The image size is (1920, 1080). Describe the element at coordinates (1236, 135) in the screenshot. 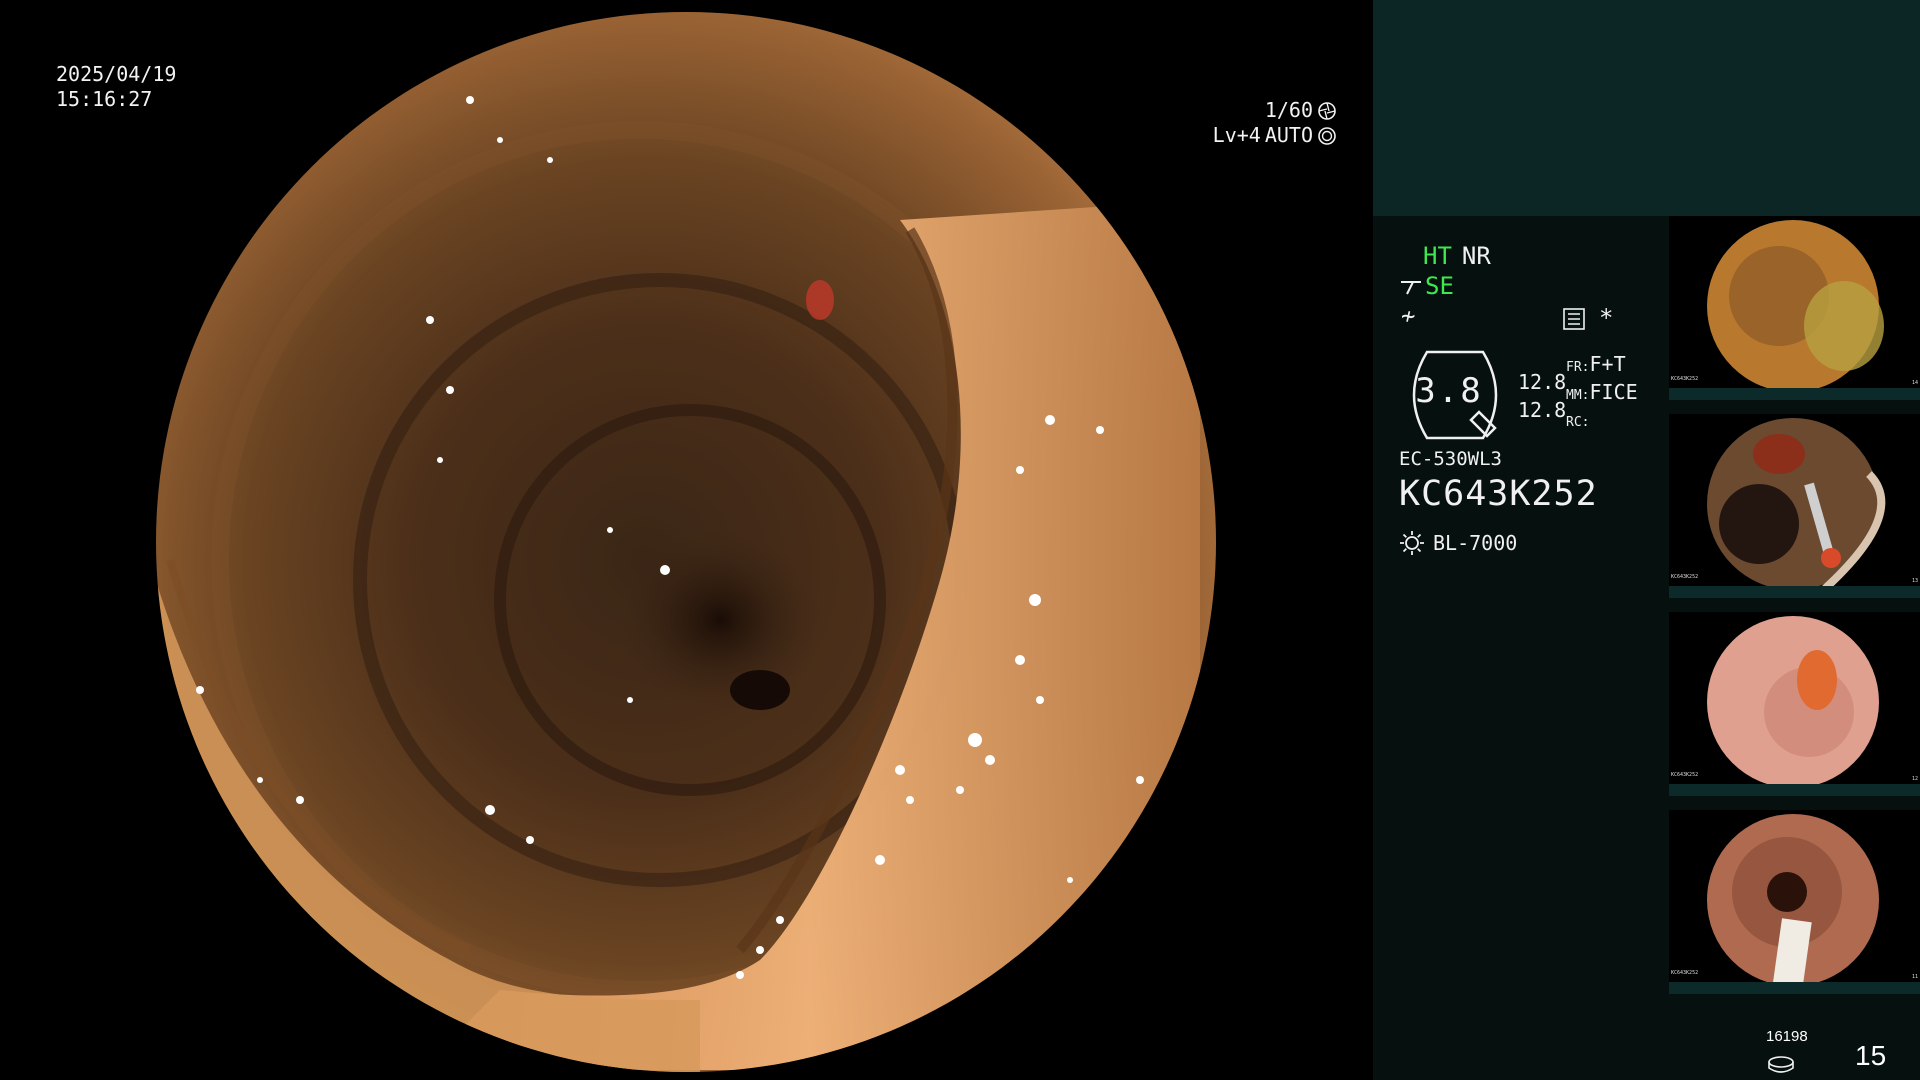

I see `osd-level: Lv+4` at that location.